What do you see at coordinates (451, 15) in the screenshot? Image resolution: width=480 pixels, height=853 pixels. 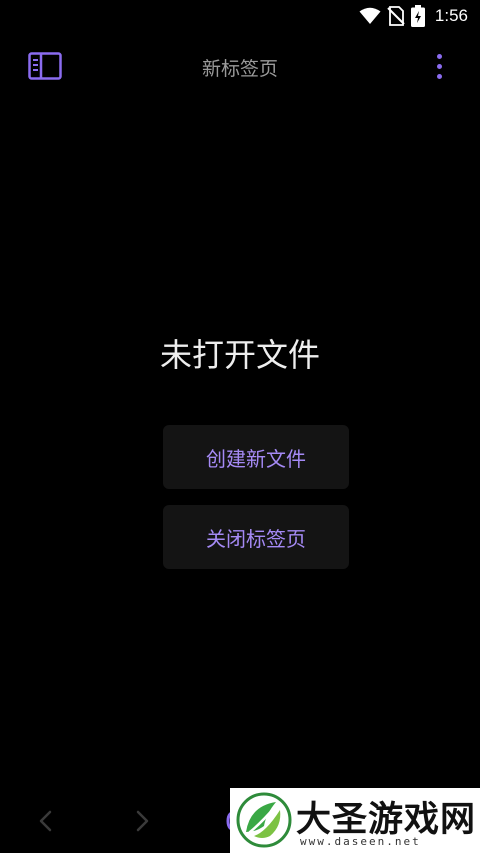 I see `status-time: 1:56` at bounding box center [451, 15].